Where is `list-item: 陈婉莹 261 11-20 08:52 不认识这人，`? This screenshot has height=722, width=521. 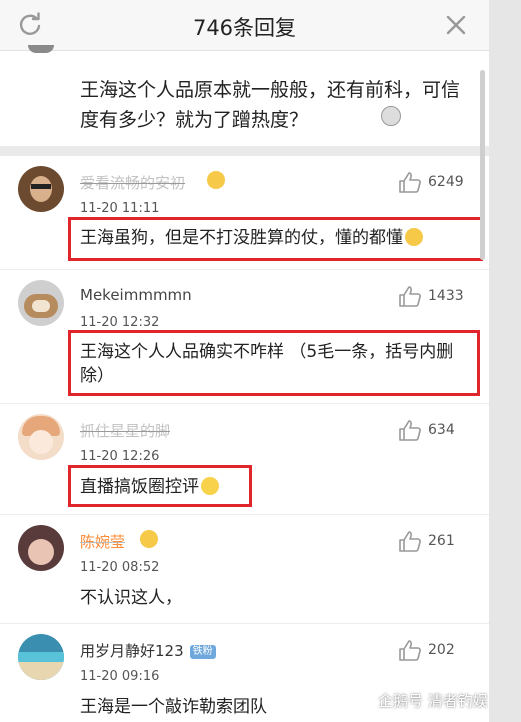 list-item: 陈婉莹 261 11-20 08:52 不认识这人， is located at coordinates (244, 569).